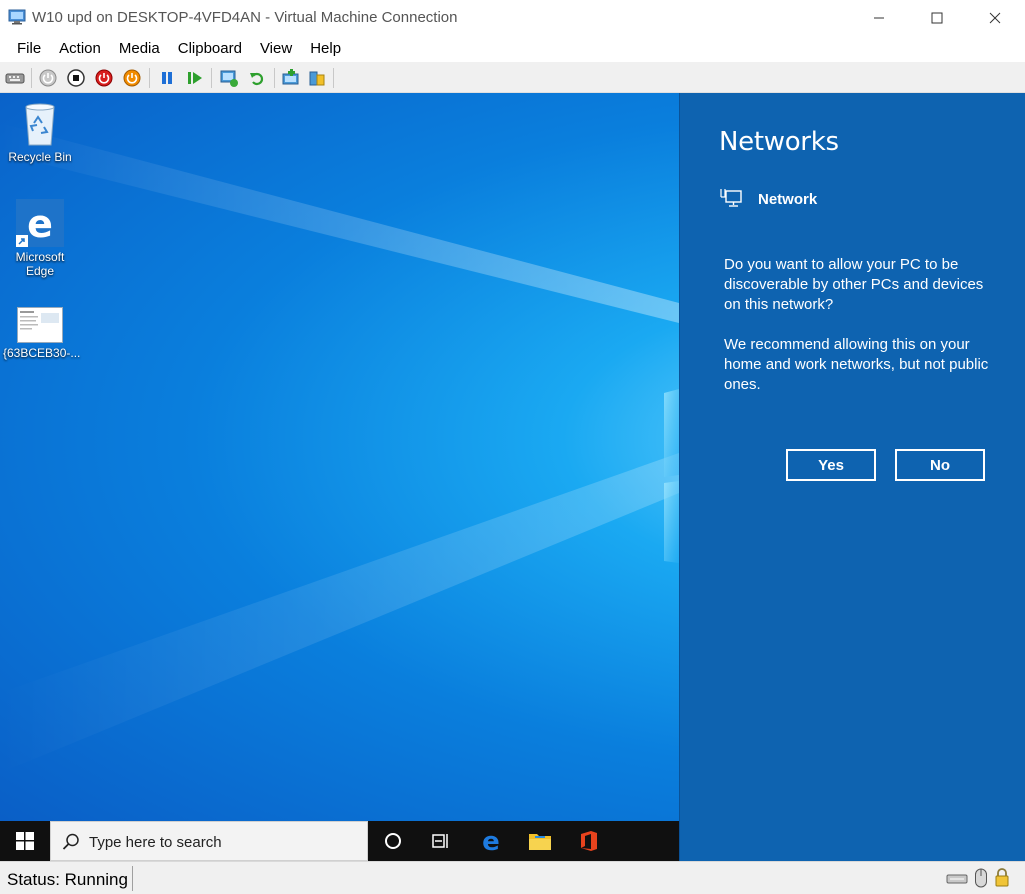 This screenshot has width=1025, height=894. Describe the element at coordinates (155, 842) in the screenshot. I see `search-placeholder: Type here to search` at that location.